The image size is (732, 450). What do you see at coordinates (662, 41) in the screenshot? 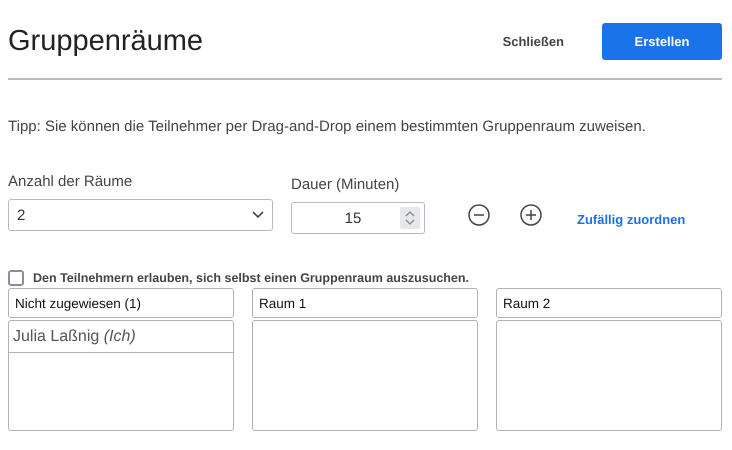
I see `create-button: Erstellen` at bounding box center [662, 41].